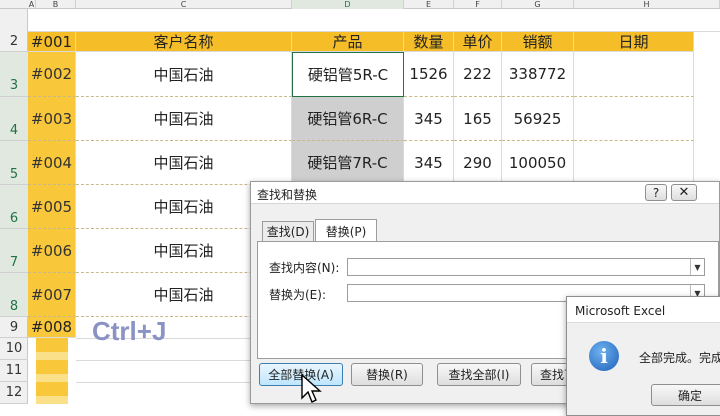 Image resolution: width=720 pixels, height=416 pixels. What do you see at coordinates (348, 4) in the screenshot?
I see `column-header-d: D` at bounding box center [348, 4].